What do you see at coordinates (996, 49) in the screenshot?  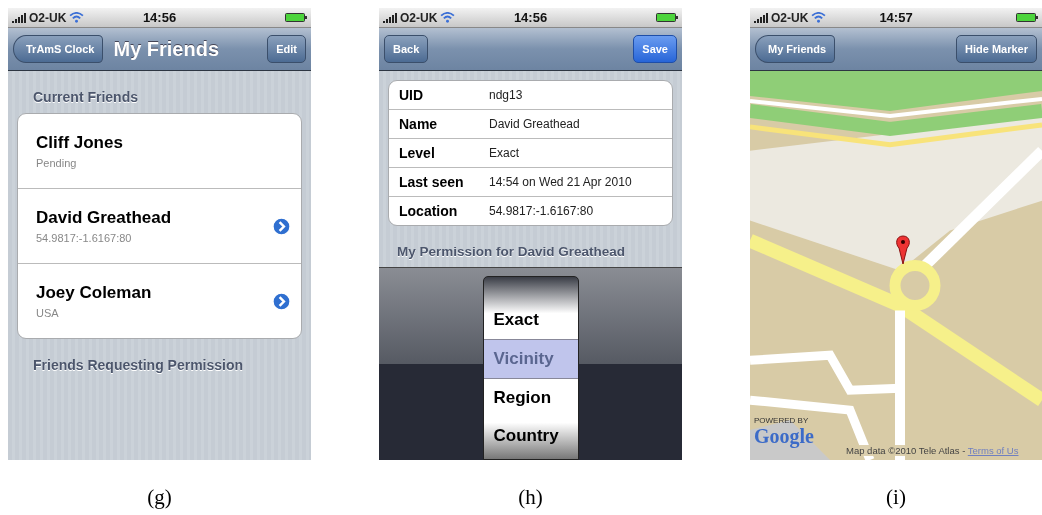 I see `nav-action-button: Hide Marker` at bounding box center [996, 49].